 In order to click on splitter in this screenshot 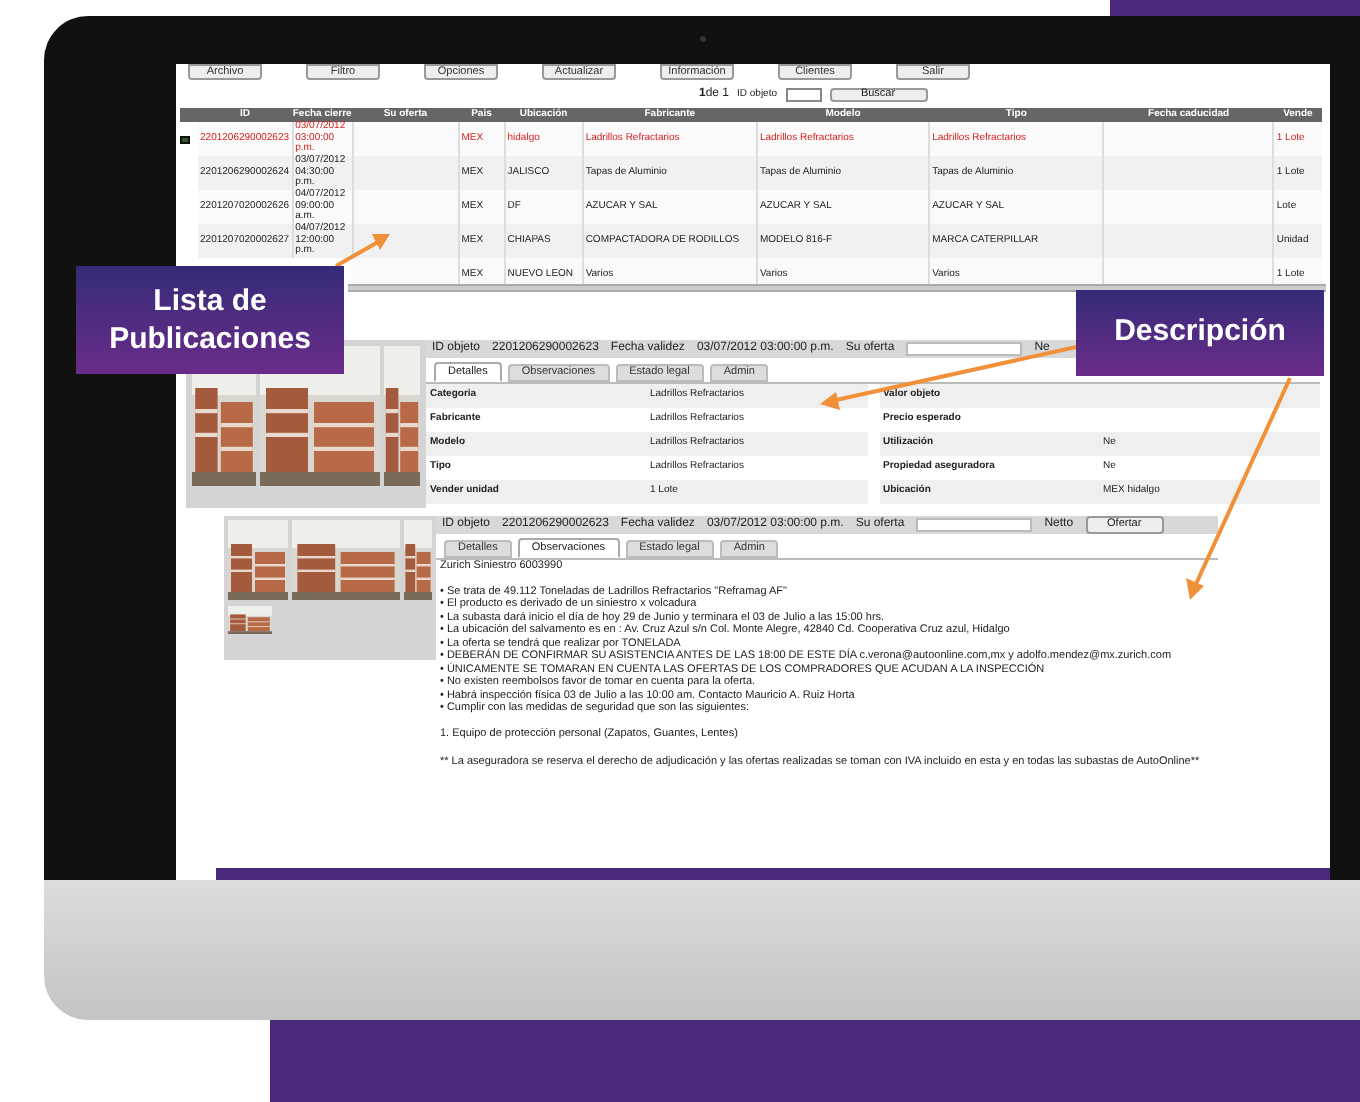, I will do `click(837, 288)`.